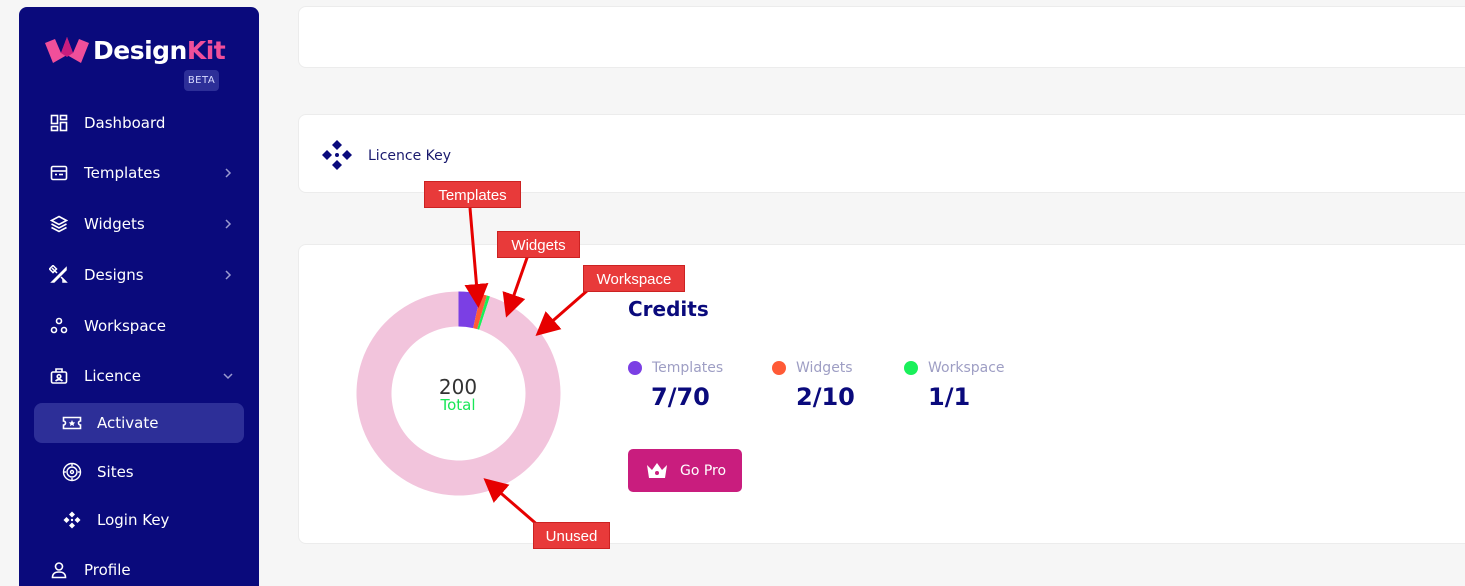 The height and width of the screenshot is (586, 1465). I want to click on legend-widgets: Widgets, so click(812, 368).